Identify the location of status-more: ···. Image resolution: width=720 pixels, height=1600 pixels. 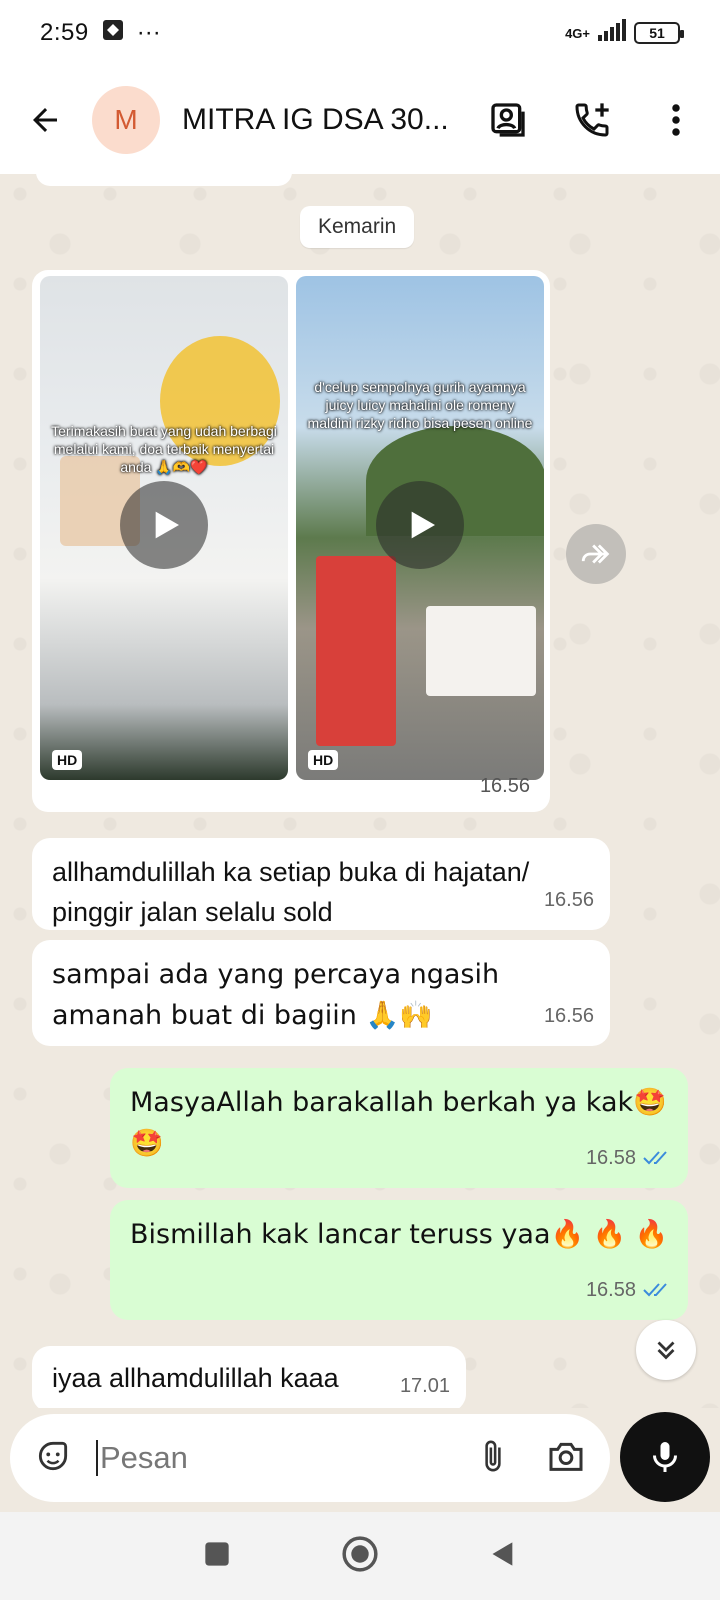
(148, 32).